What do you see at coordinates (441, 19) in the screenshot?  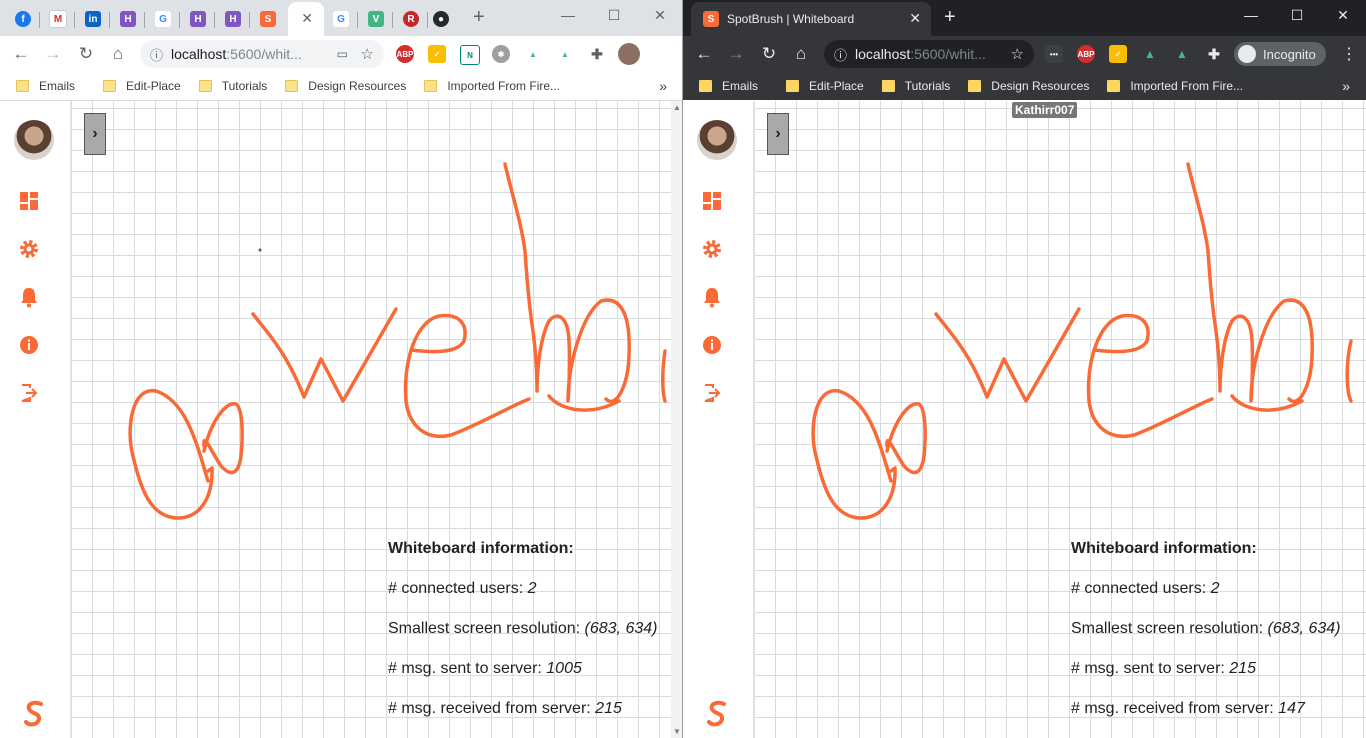 I see `tab-github: ●` at bounding box center [441, 19].